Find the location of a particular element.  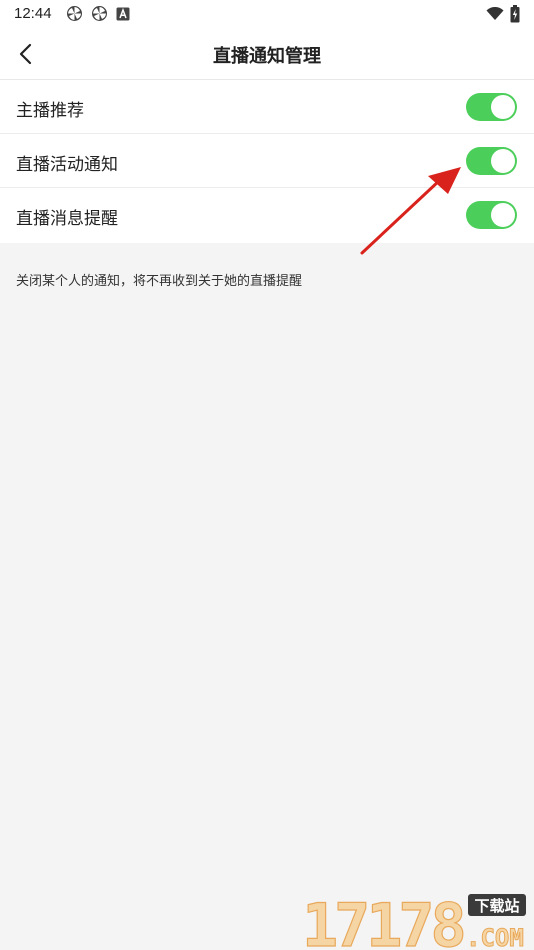

setting-row-live-message: 直播消息提醒 is located at coordinates (267, 215).